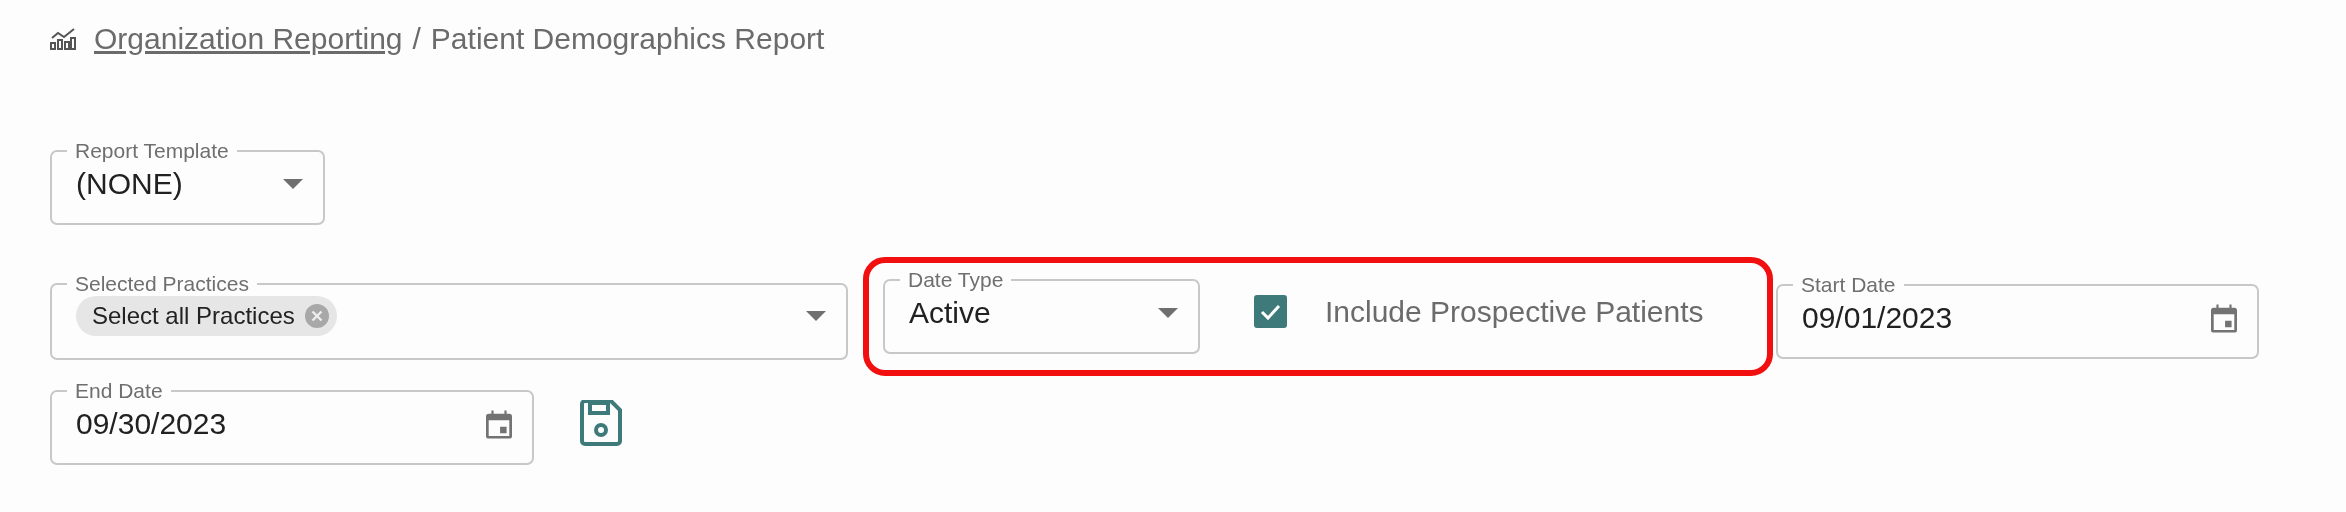  Describe the element at coordinates (449, 316) in the screenshot. I see `practices-multiselect: Selected Practices Select all Practices` at that location.